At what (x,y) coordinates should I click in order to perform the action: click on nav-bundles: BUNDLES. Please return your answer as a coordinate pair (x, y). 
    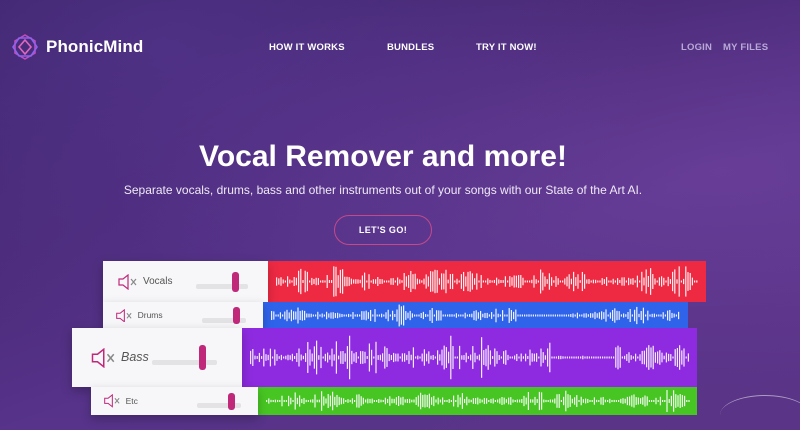
    Looking at the image, I should click on (410, 47).